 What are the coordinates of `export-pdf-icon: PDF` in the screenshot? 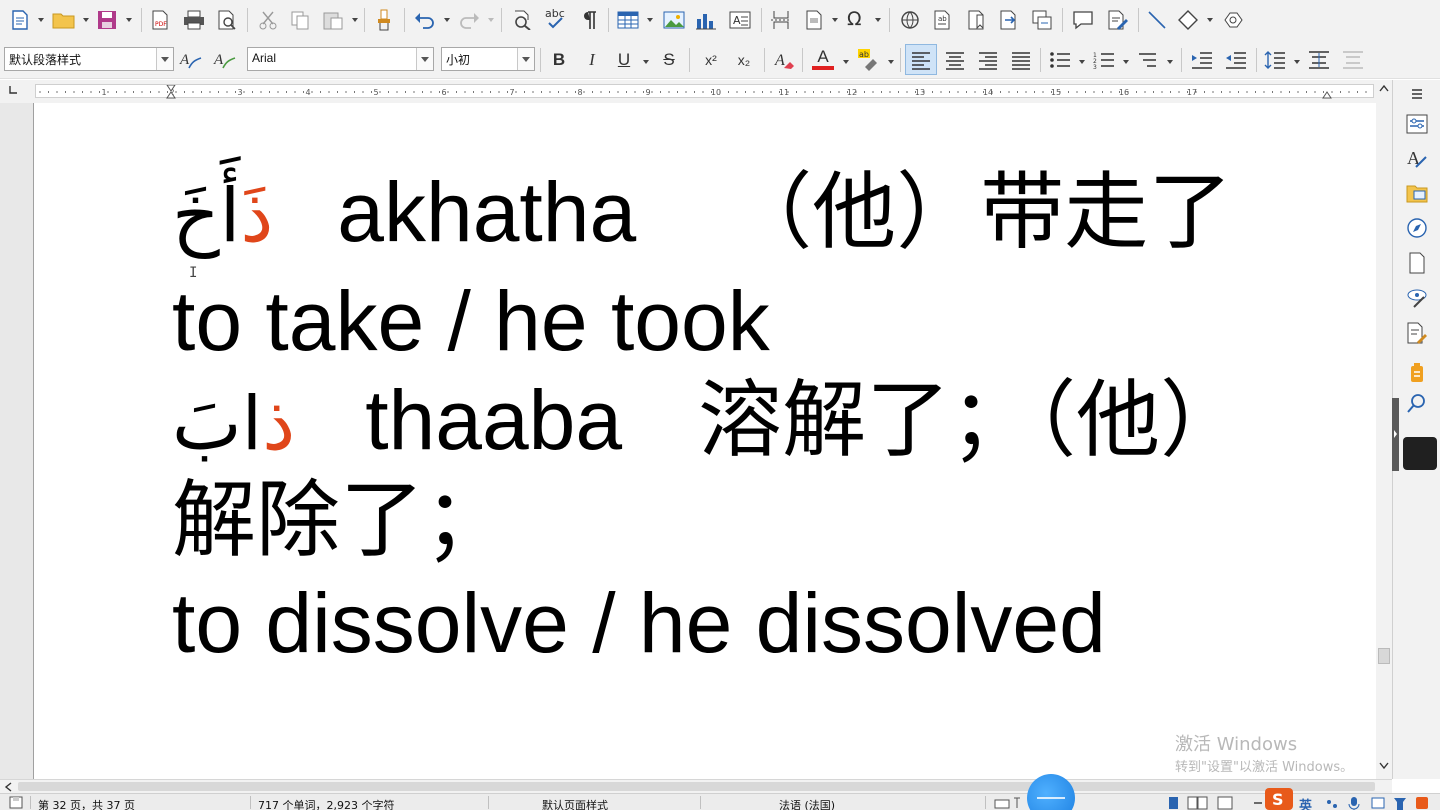 It's located at (160, 20).